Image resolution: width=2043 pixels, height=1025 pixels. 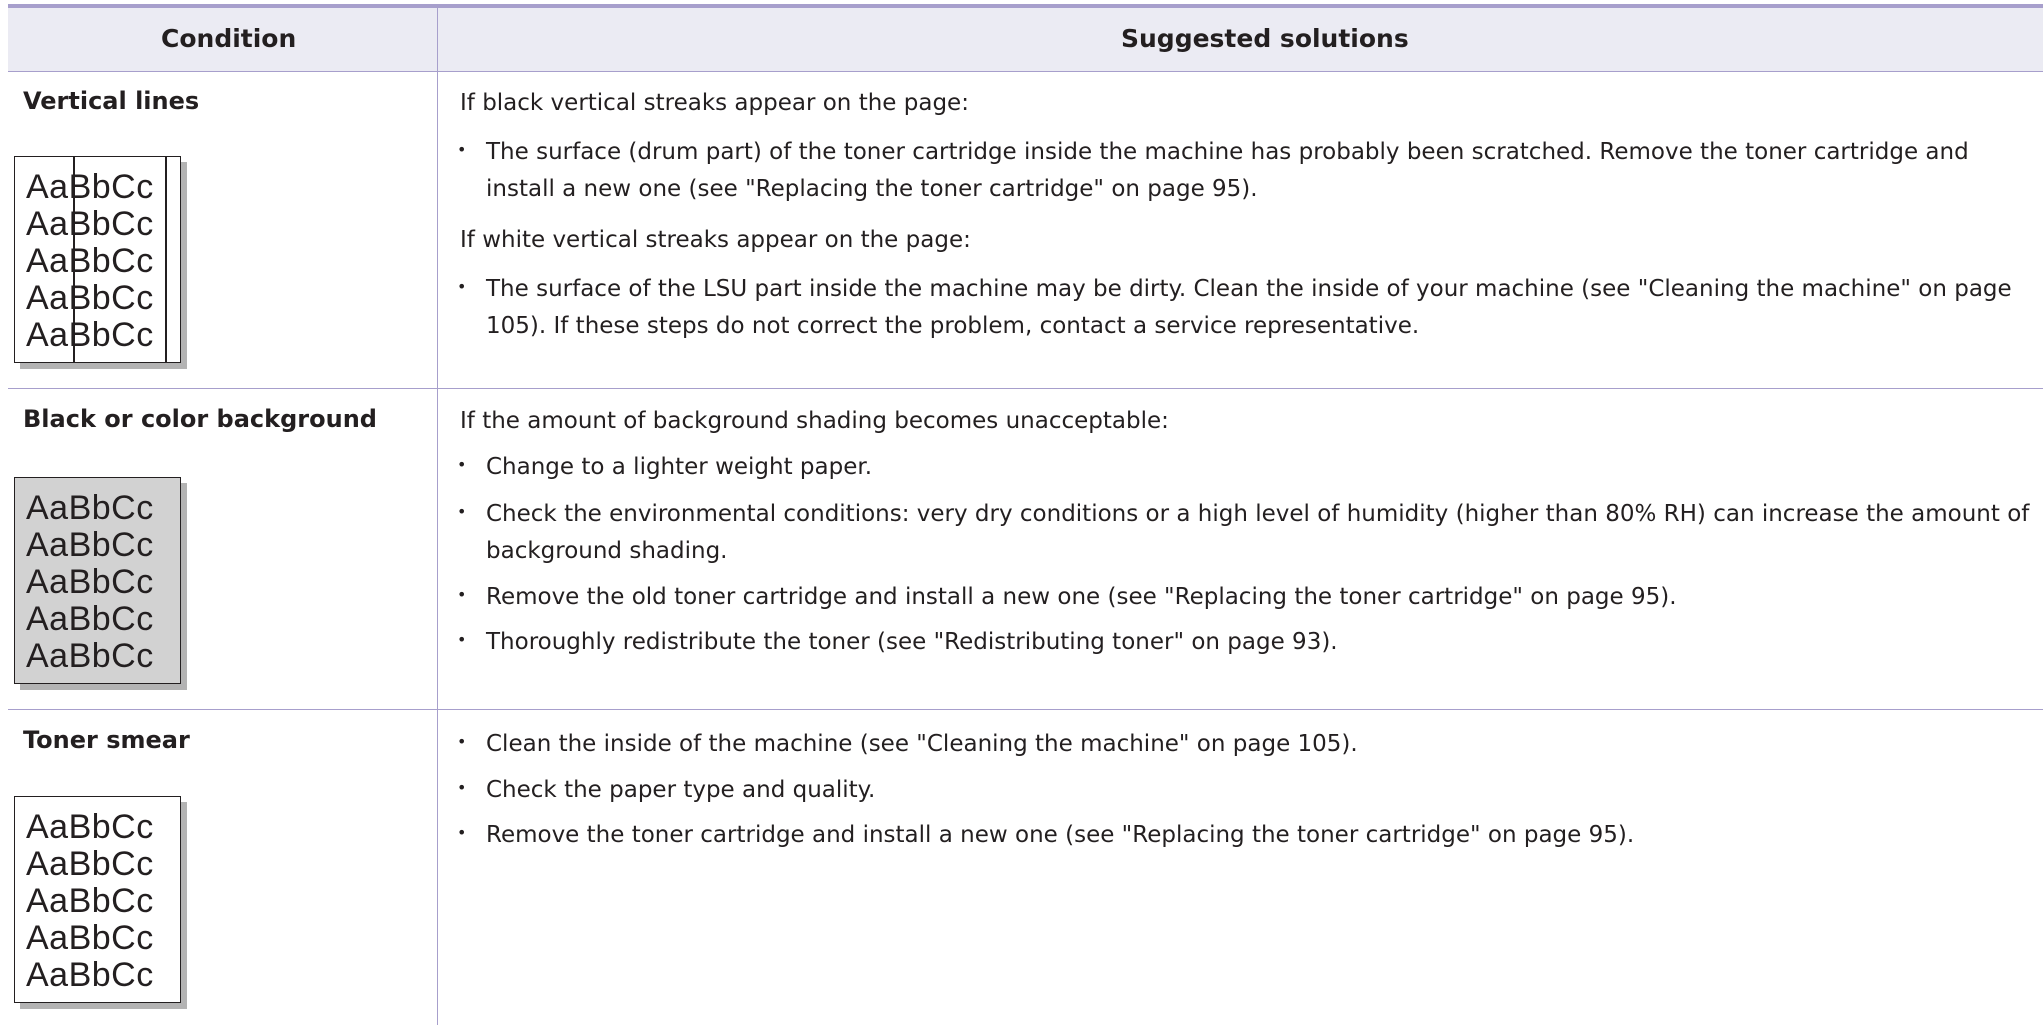 I want to click on shaded-background-sample-image: AaBbCc AaBbCc AaBbCc AaBbCc AaBbCc, so click(x=104, y=587).